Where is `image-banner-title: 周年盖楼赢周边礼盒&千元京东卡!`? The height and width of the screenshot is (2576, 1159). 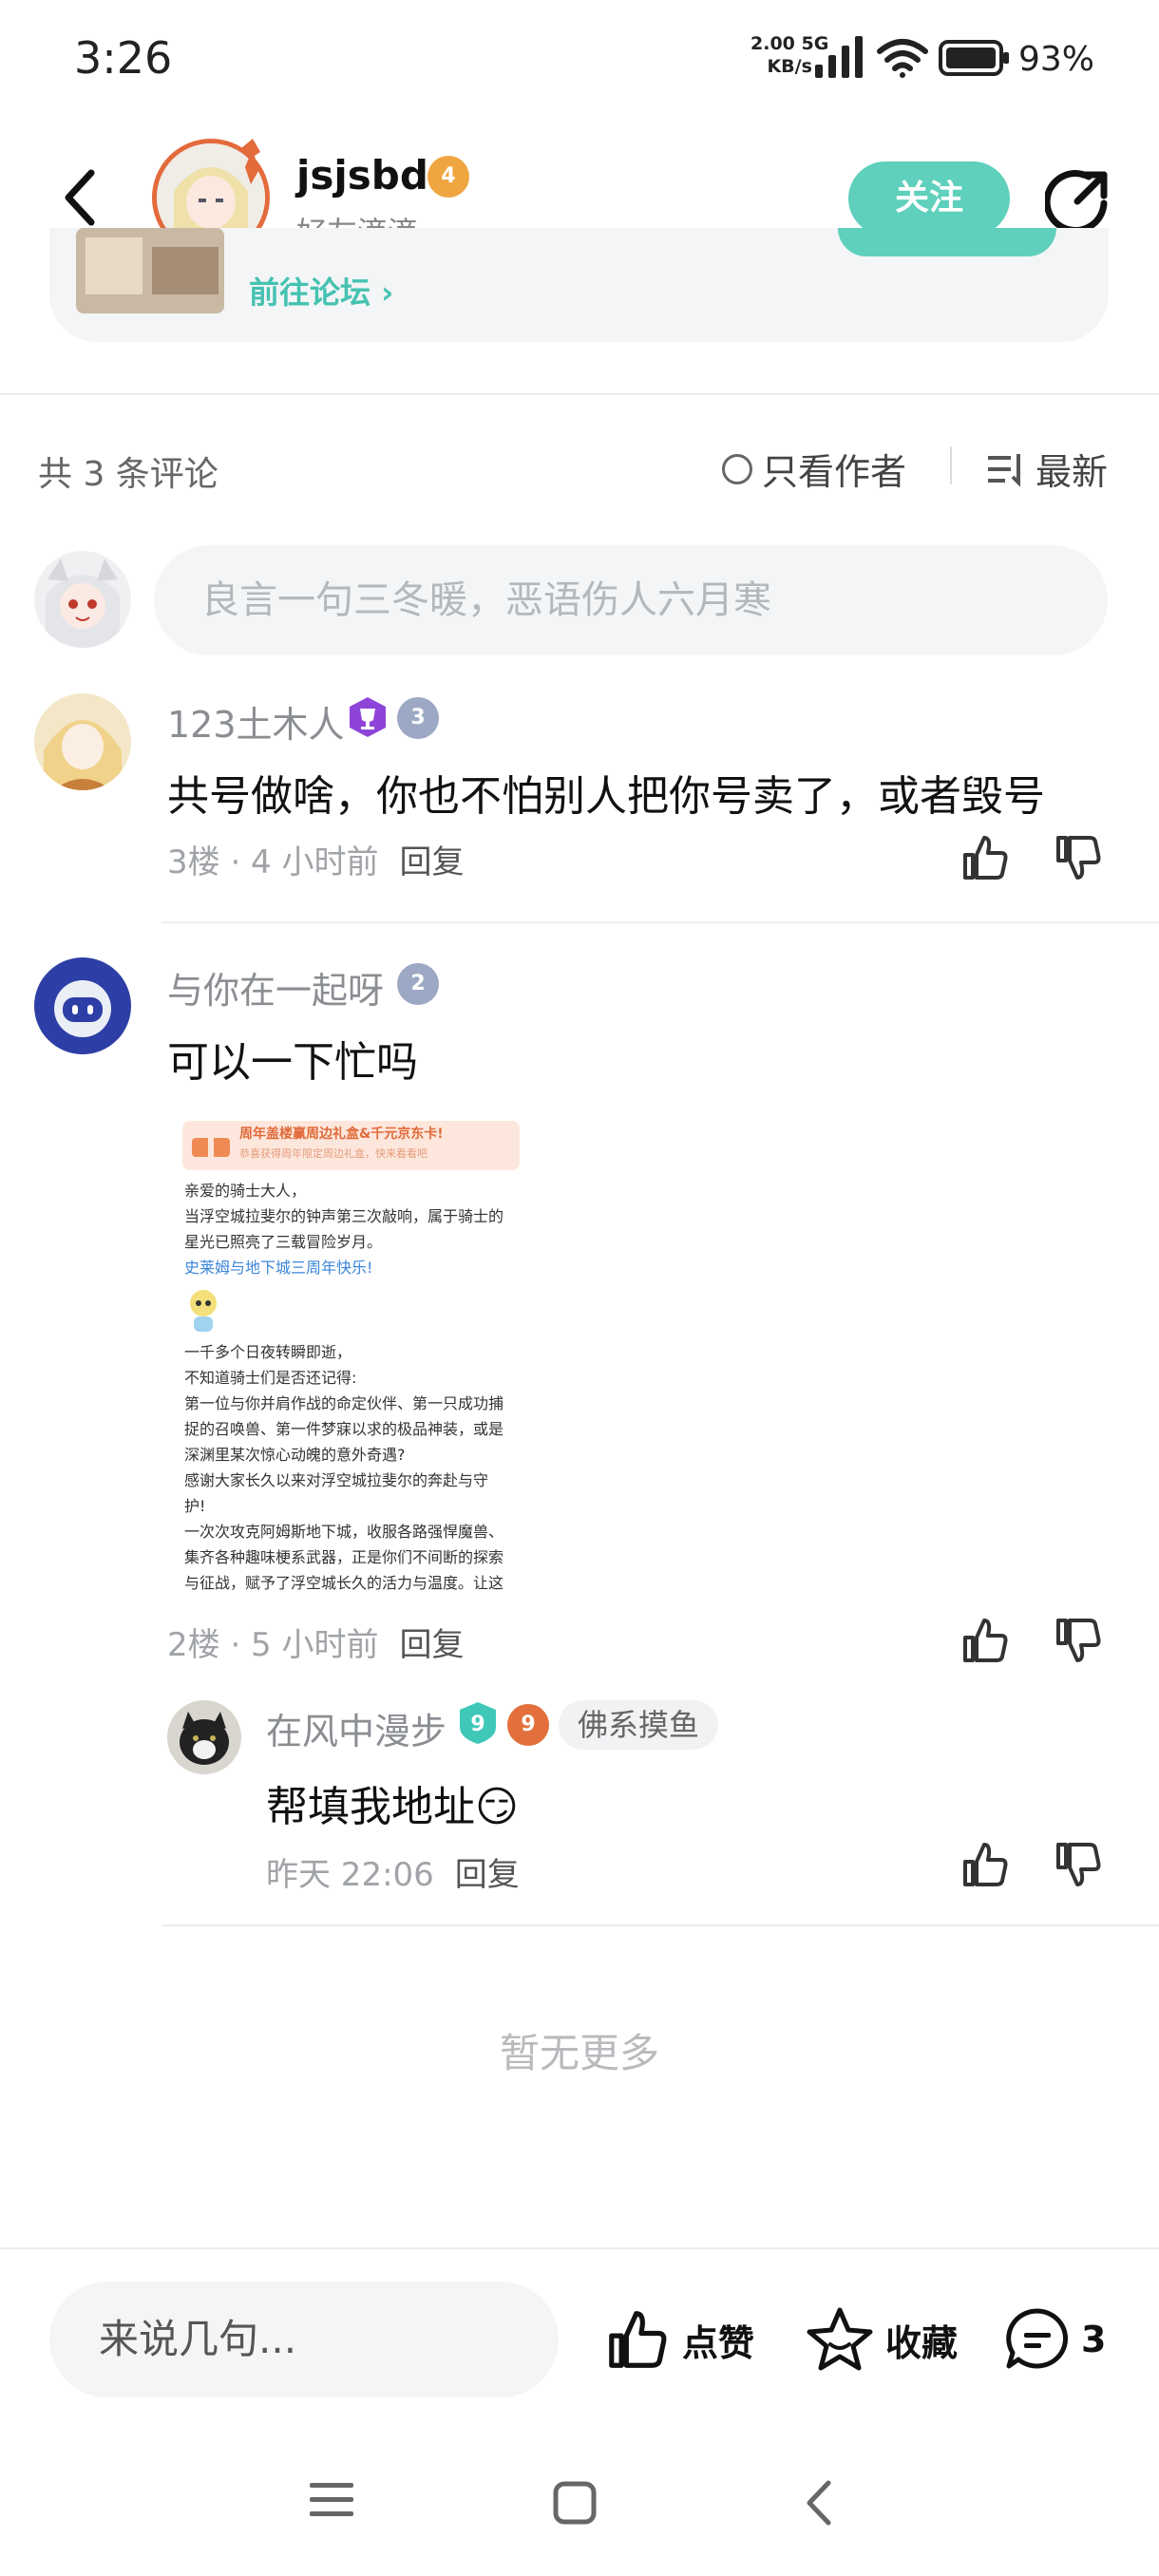 image-banner-title: 周年盖楼赢周边礼盒&千元京东卡! is located at coordinates (341, 1134).